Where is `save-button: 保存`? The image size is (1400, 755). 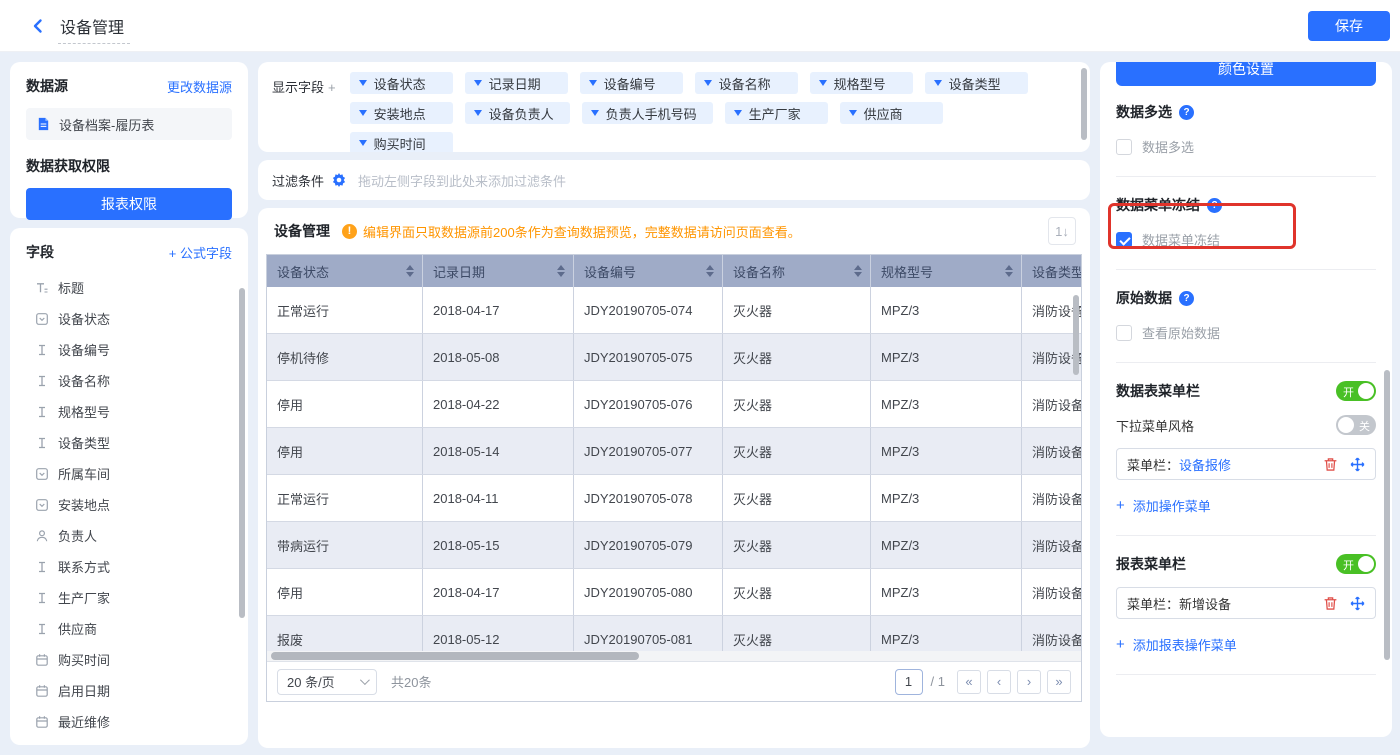 save-button: 保存 is located at coordinates (1349, 26).